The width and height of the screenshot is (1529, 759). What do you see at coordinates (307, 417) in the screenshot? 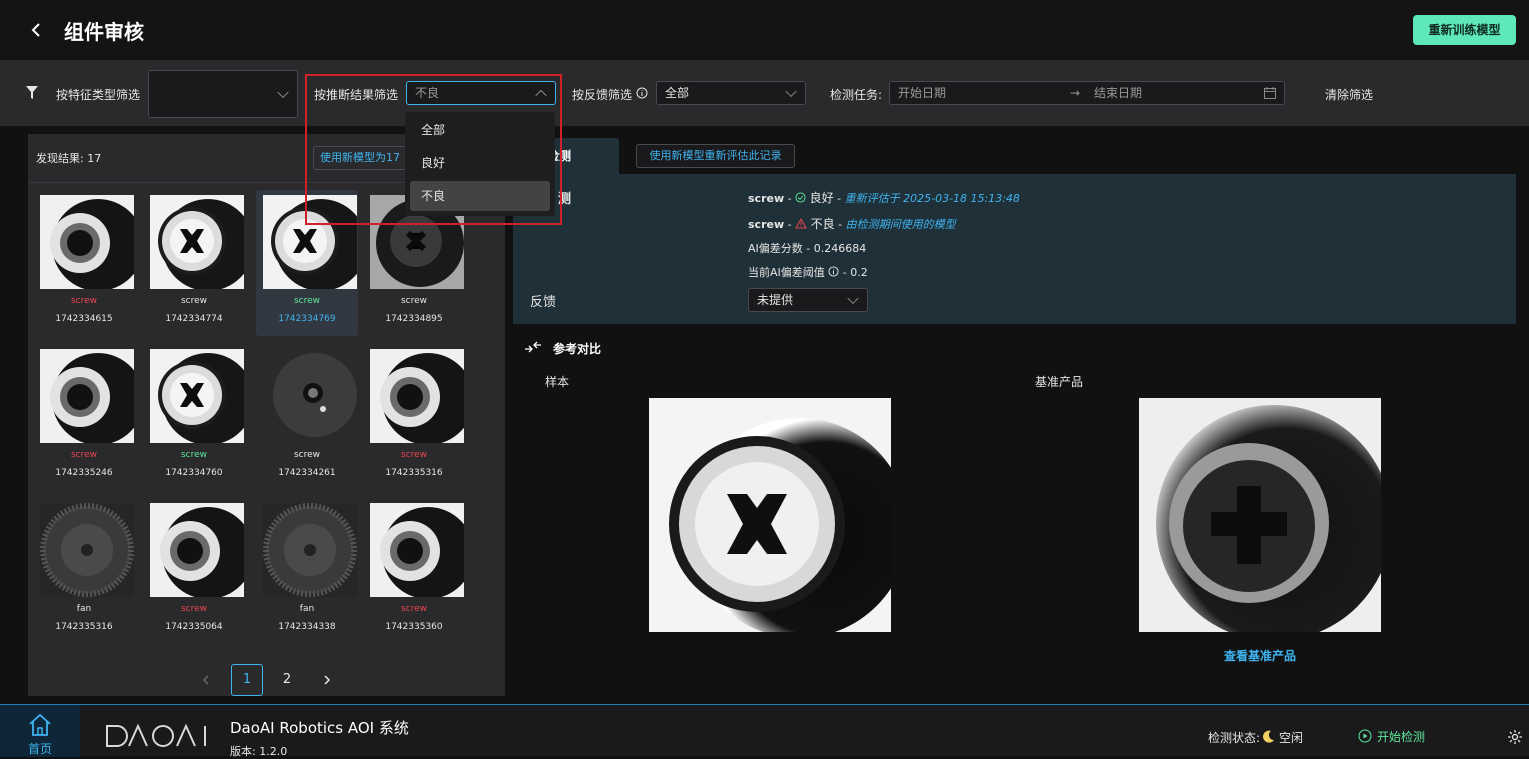
I see `result-thumbnail: screw 1742334261` at bounding box center [307, 417].